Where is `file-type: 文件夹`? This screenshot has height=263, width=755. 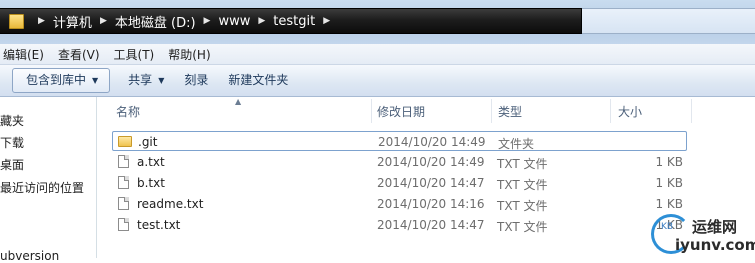 file-type: 文件夹 is located at coordinates (516, 144).